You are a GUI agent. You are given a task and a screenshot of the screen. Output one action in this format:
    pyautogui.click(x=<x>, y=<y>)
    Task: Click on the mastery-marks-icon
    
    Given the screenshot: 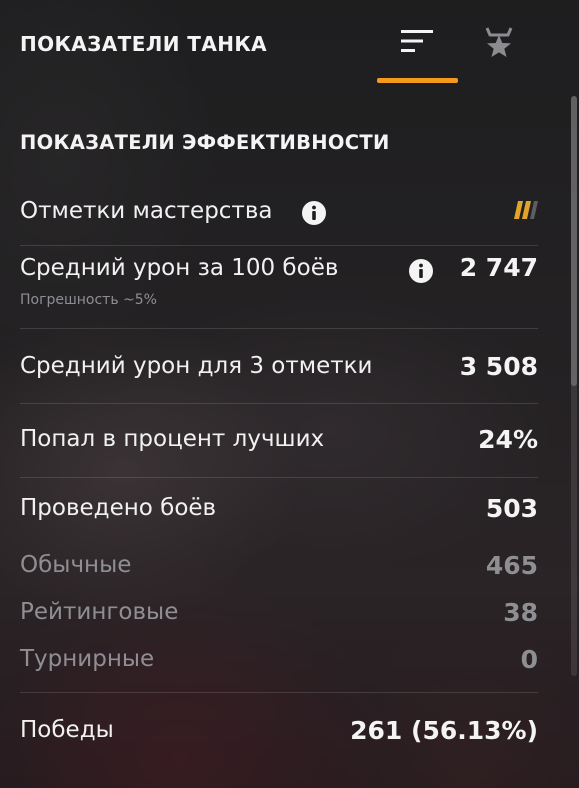 What is the action you would take?
    pyautogui.click(x=526, y=210)
    